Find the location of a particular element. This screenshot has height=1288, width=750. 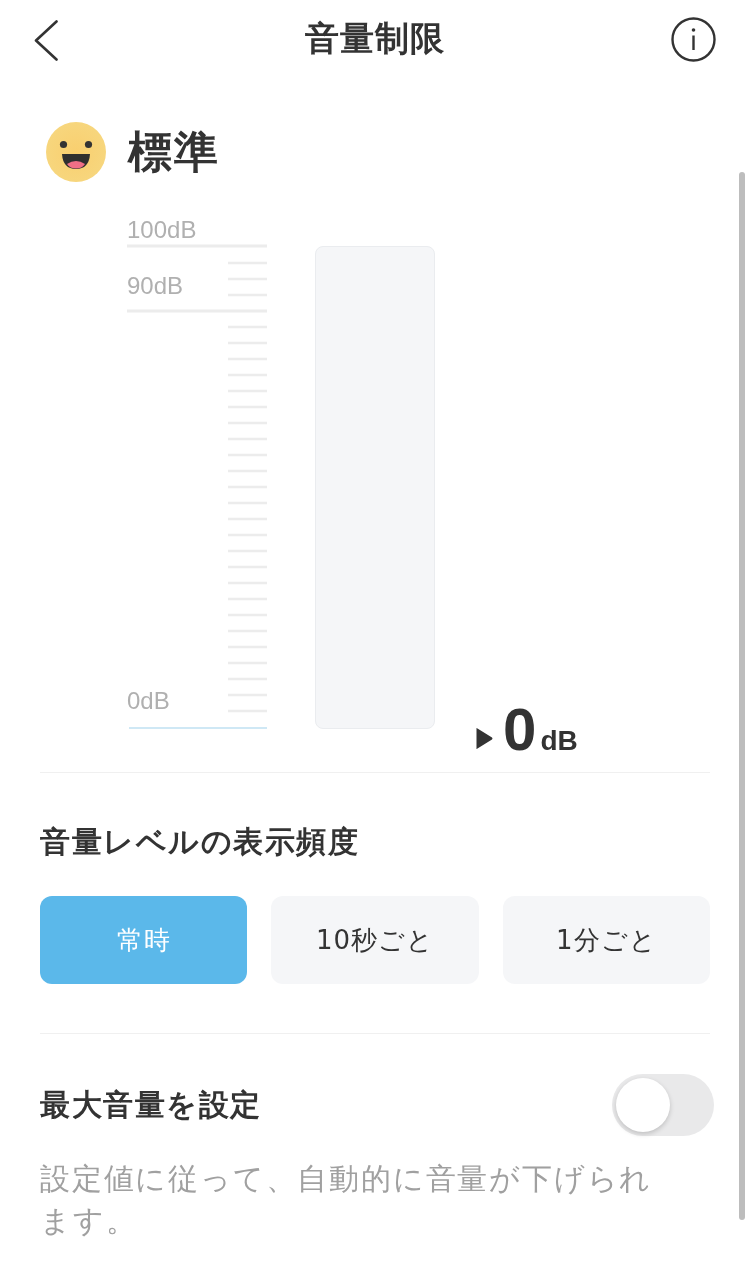

info-button is located at coordinates (693, 39).